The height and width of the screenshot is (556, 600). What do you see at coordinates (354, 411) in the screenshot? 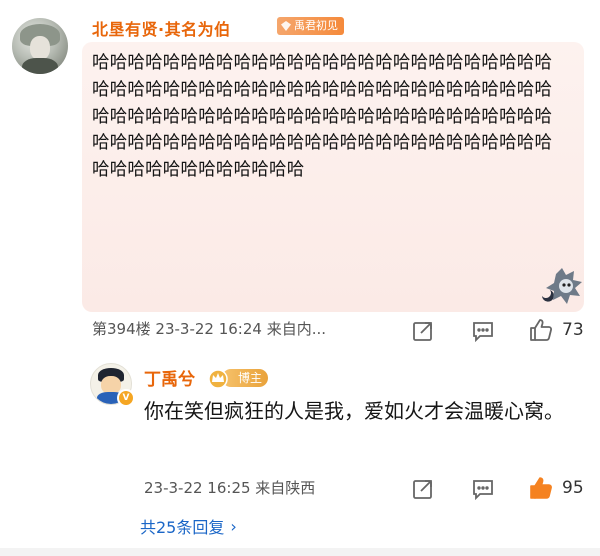
I see `reply-text: 你在笑但疯狂的人是我，爱如火才会温暖心窝。` at bounding box center [354, 411].